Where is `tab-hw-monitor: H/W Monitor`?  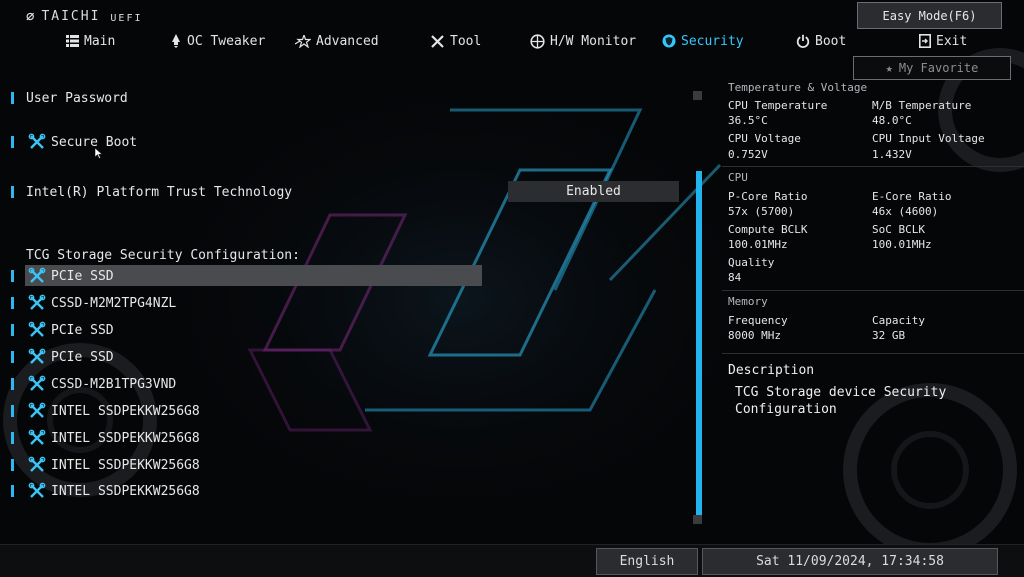
tab-hw-monitor: H/W Monitor is located at coordinates (583, 41).